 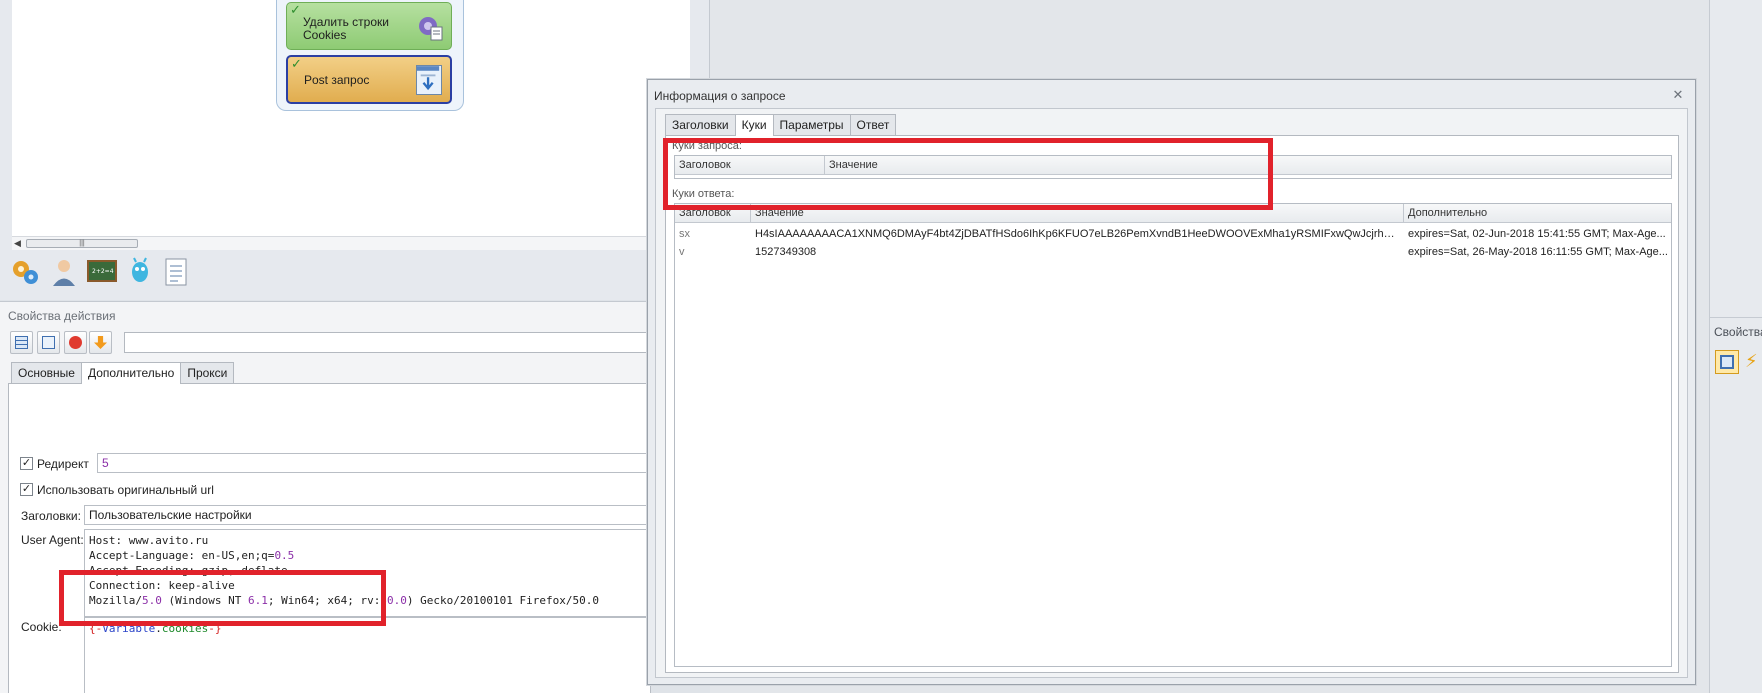 What do you see at coordinates (1735, 346) in the screenshot?
I see `right-side-panel: ⚡` at bounding box center [1735, 346].